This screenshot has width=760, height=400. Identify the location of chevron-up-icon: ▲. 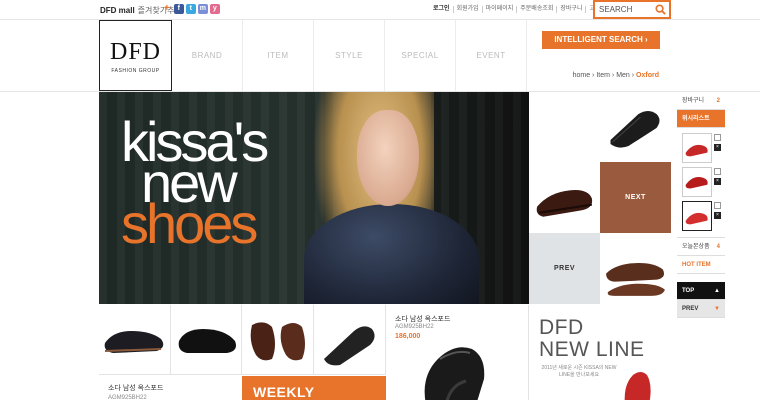
(717, 291).